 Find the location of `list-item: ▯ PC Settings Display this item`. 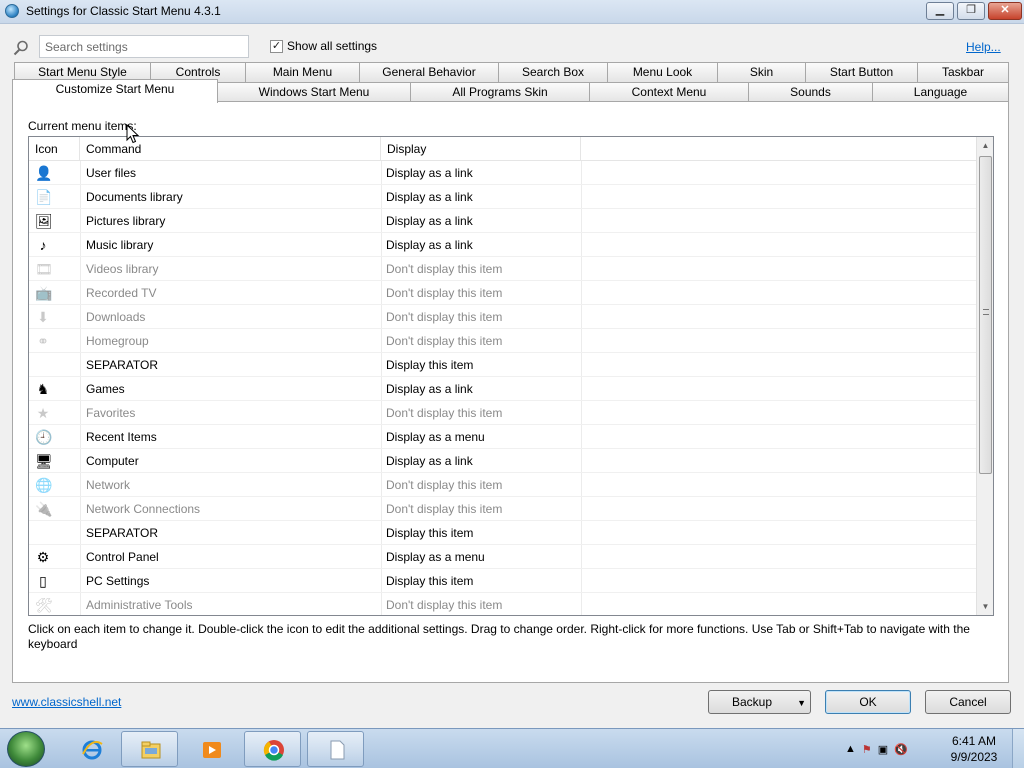

list-item: ▯ PC Settings Display this item is located at coordinates (502, 581).